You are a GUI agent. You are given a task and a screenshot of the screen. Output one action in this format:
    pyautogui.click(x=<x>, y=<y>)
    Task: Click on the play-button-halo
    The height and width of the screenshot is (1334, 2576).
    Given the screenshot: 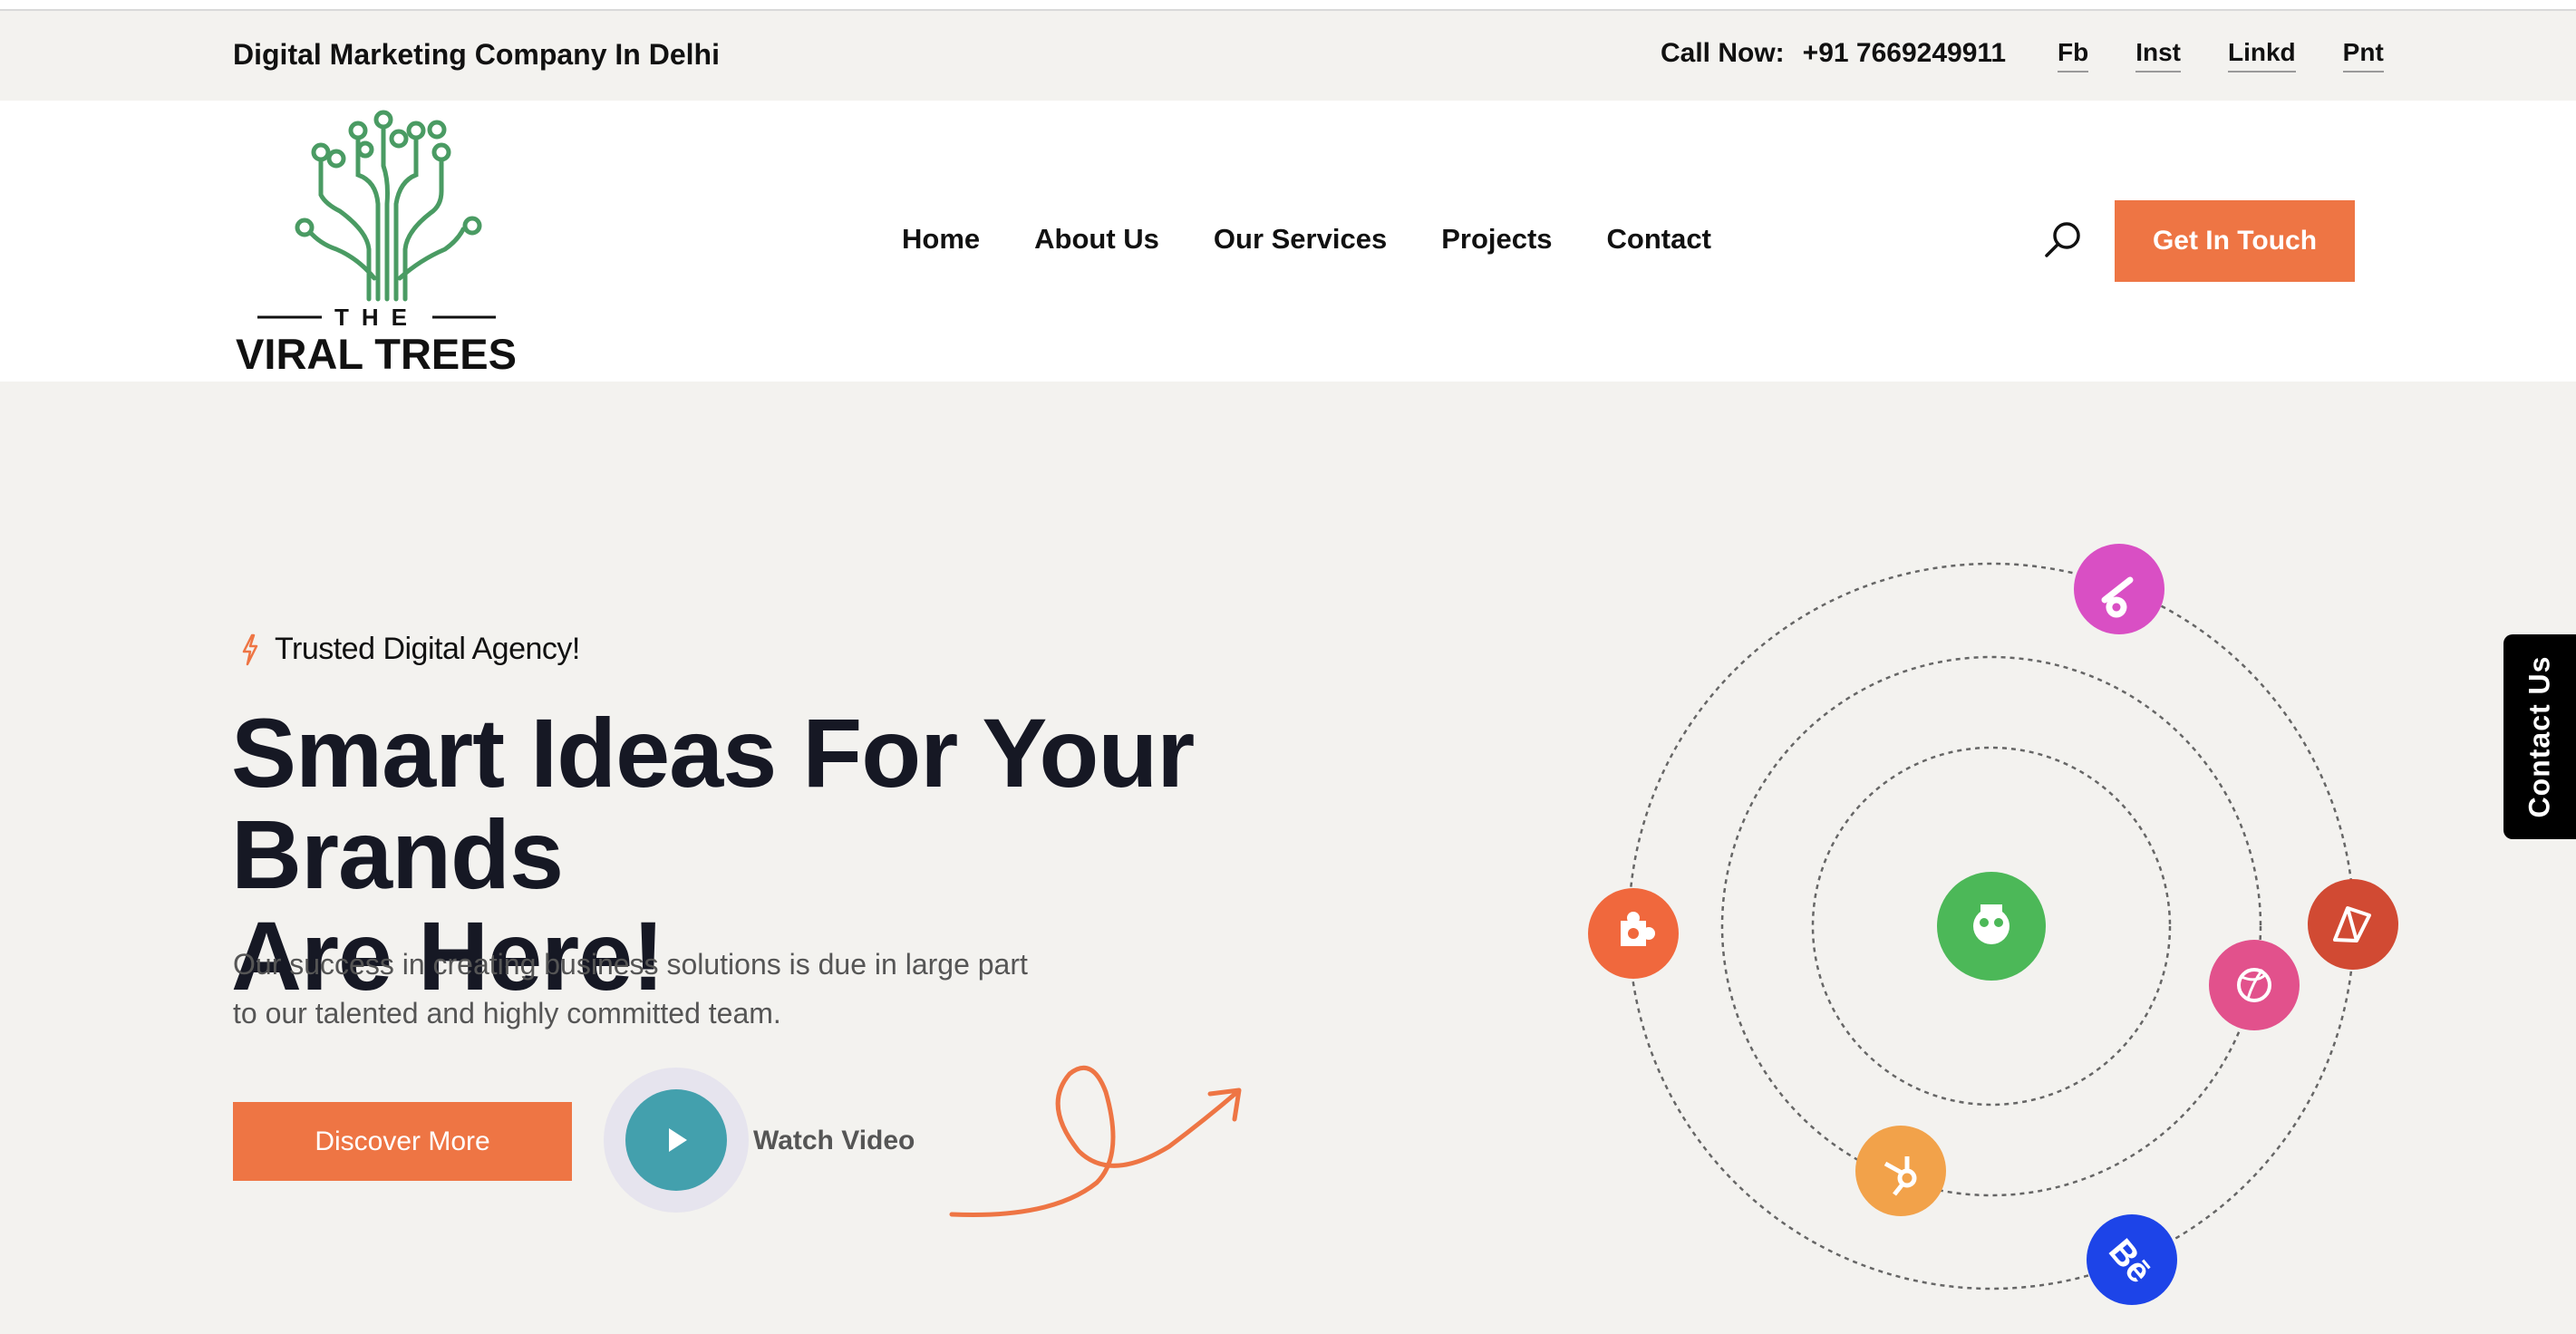 What is the action you would take?
    pyautogui.click(x=676, y=1140)
    